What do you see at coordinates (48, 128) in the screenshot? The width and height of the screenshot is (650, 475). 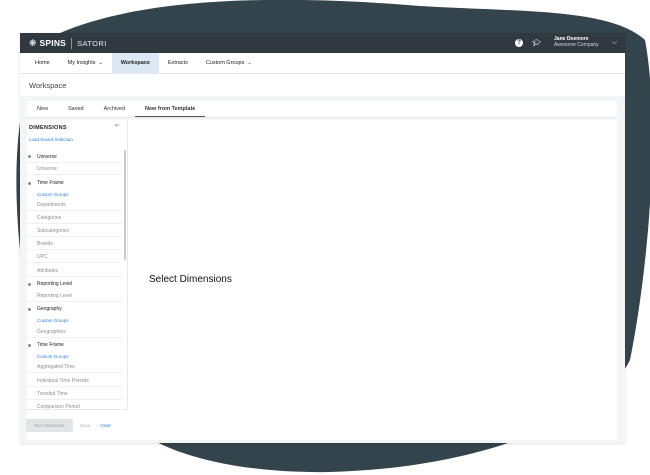 I see `dimensions-title: DIMENSIONS` at bounding box center [48, 128].